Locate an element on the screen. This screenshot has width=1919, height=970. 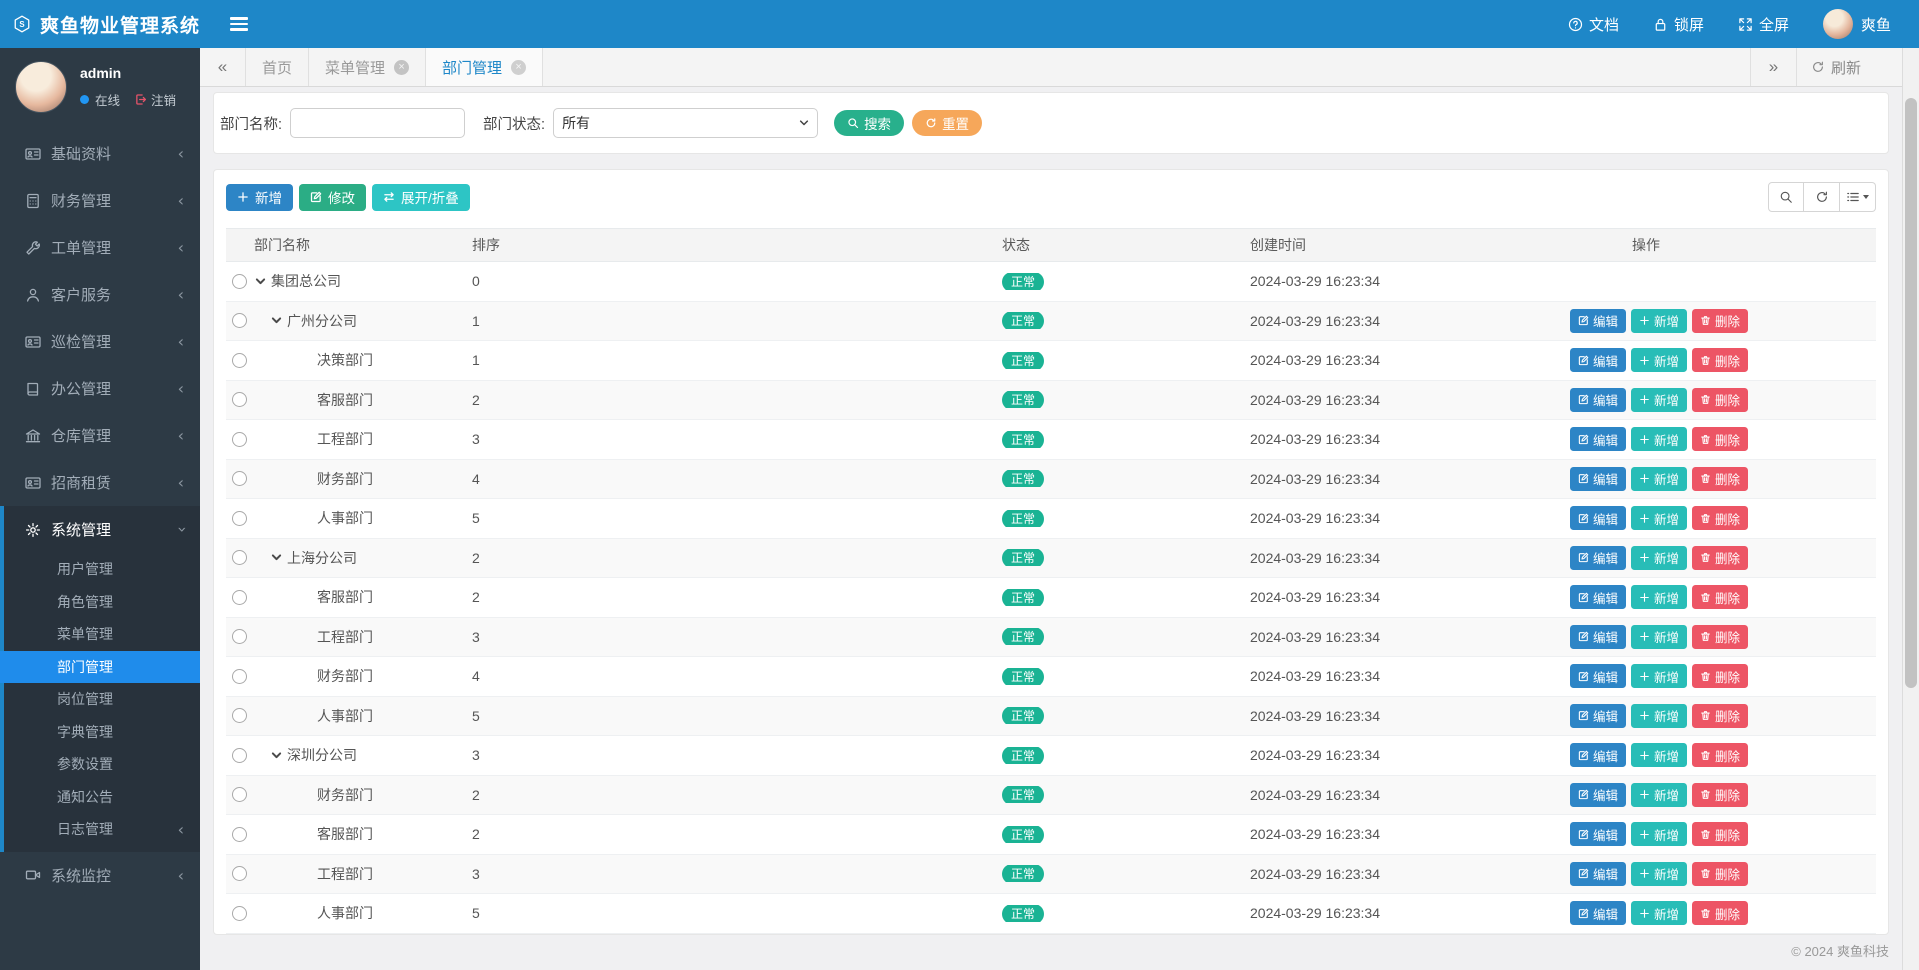
dept-status-select: 所有 is located at coordinates (686, 123).